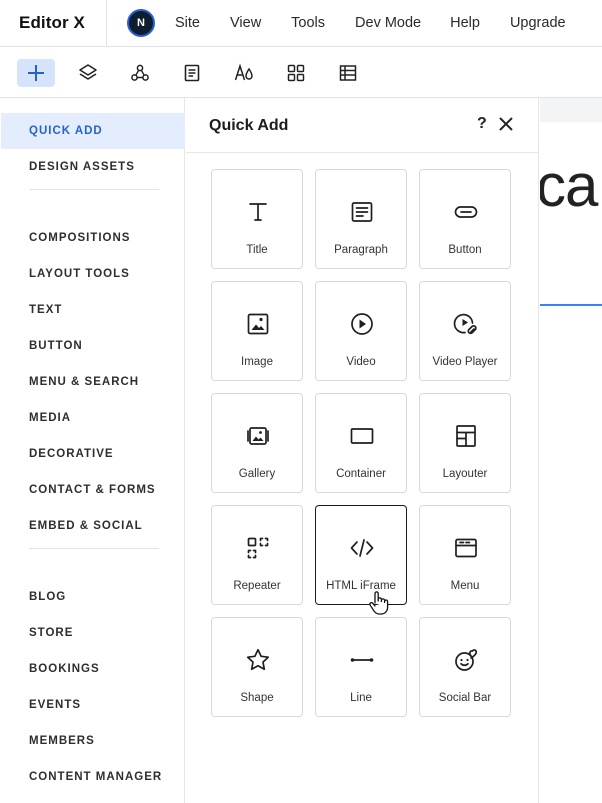 Image resolution: width=602 pixels, height=803 pixels. I want to click on sidebar-item-quick-add: QUICK ADD, so click(93, 131).